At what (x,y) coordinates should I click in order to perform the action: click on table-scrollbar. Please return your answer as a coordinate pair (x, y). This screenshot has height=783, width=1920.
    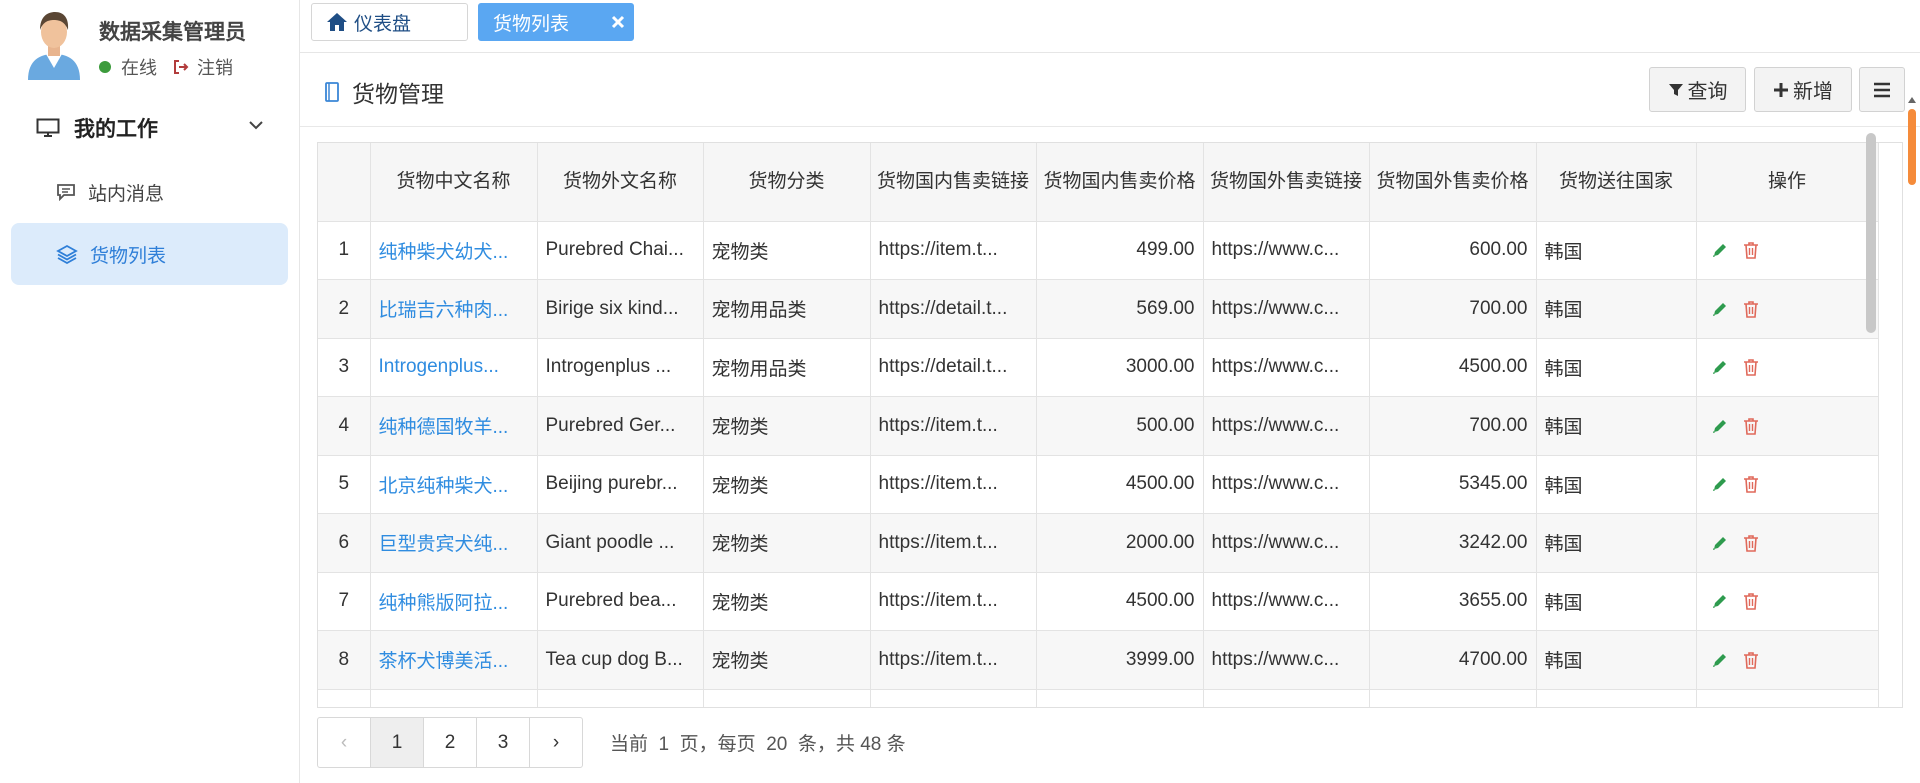
    Looking at the image, I should click on (1871, 233).